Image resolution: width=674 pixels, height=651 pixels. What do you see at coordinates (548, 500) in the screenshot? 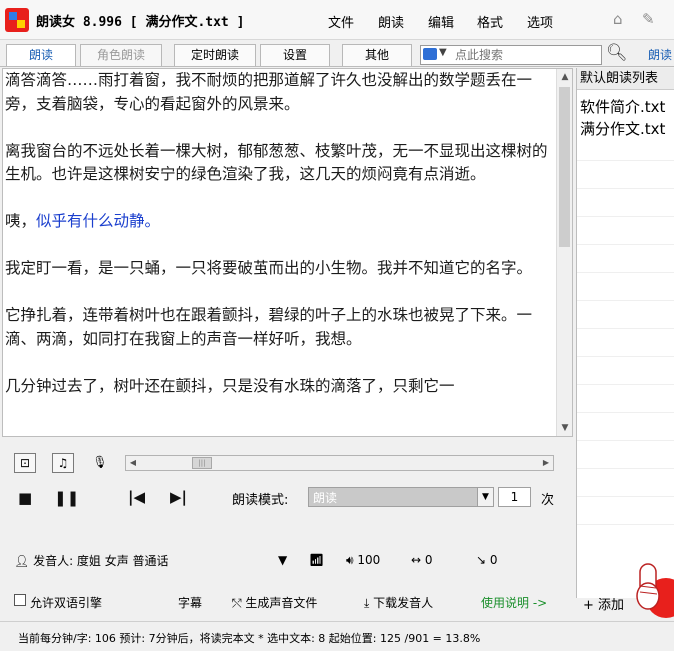
I see `times-label: 次` at bounding box center [548, 500].